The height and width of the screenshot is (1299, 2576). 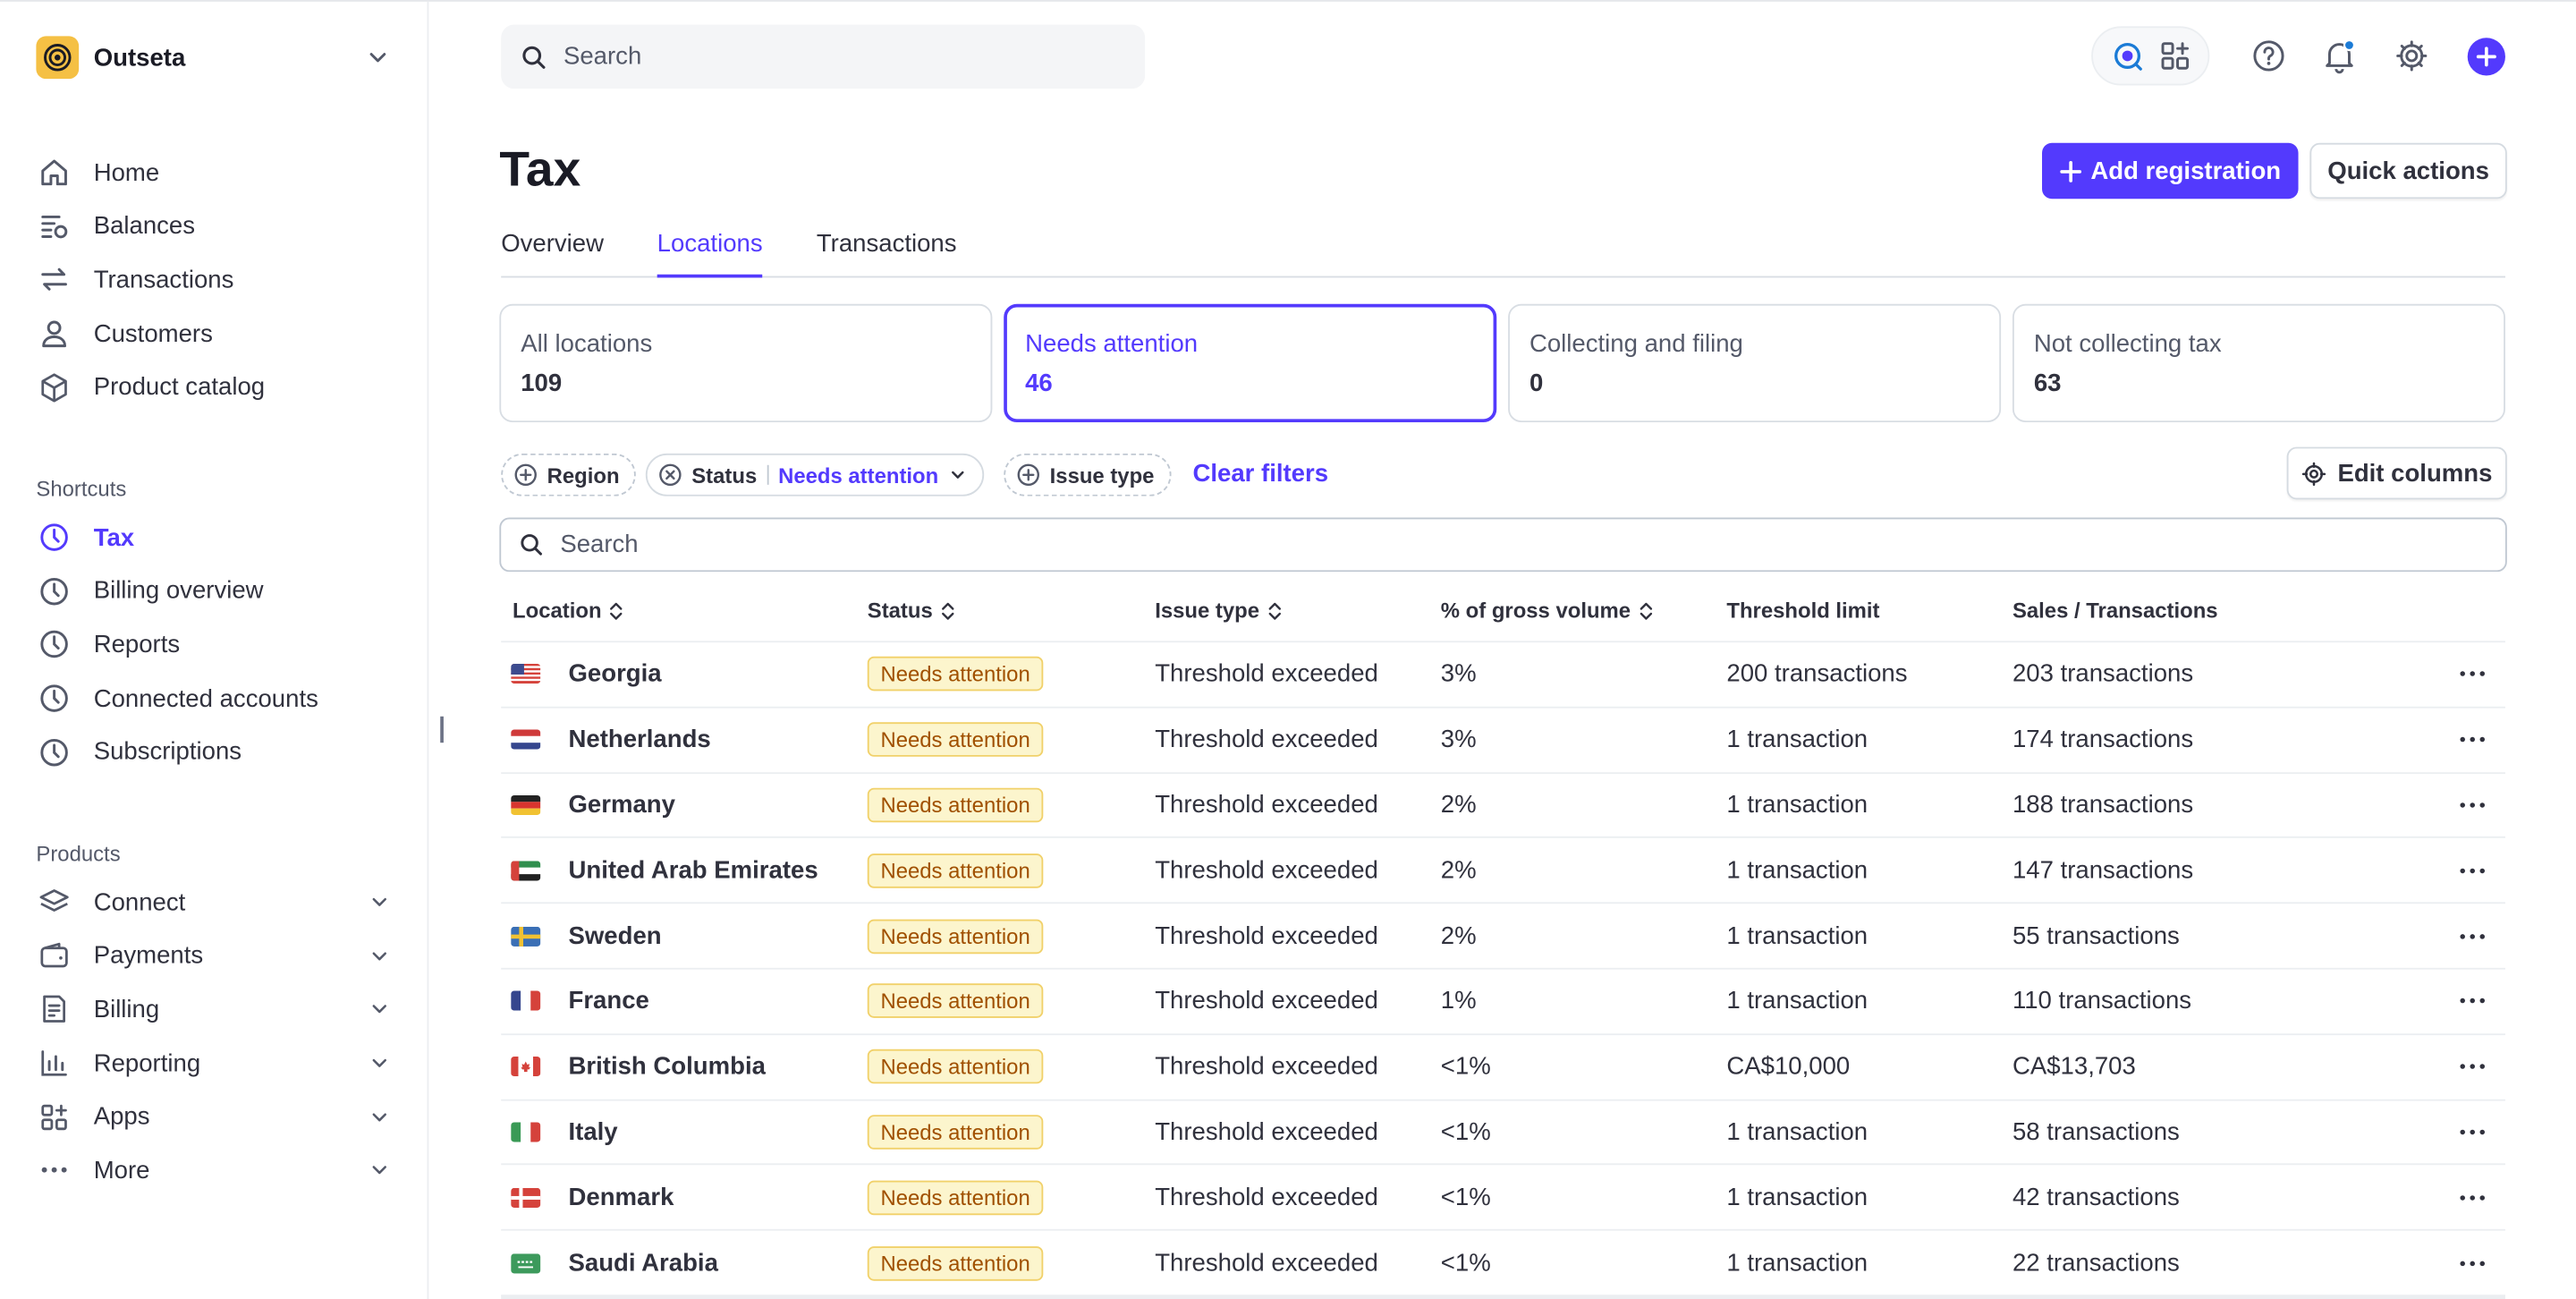 I want to click on plus-icon, so click(x=2070, y=171).